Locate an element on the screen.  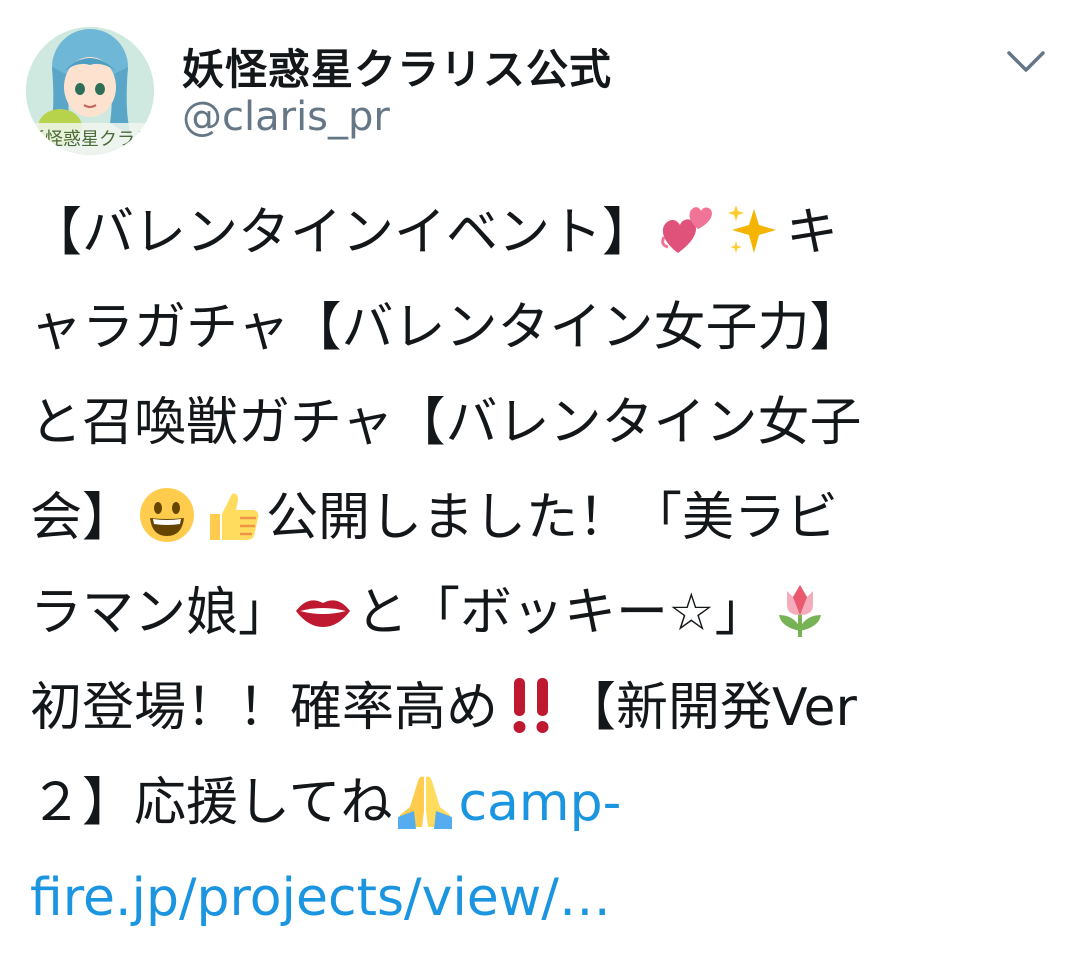
sparkles-icon is located at coordinates (753, 230).